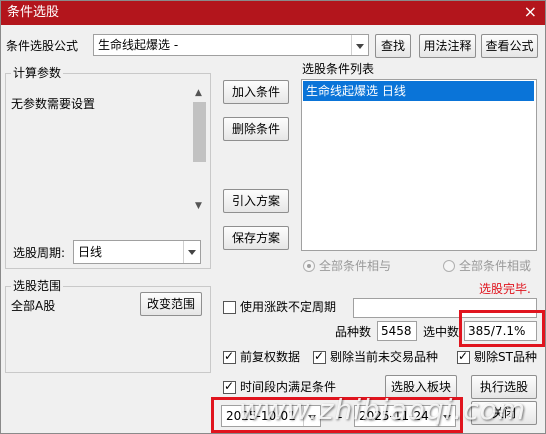  Describe the element at coordinates (418, 91) in the screenshot. I see `condition-list-item: 生命线起爆选 日线` at that location.